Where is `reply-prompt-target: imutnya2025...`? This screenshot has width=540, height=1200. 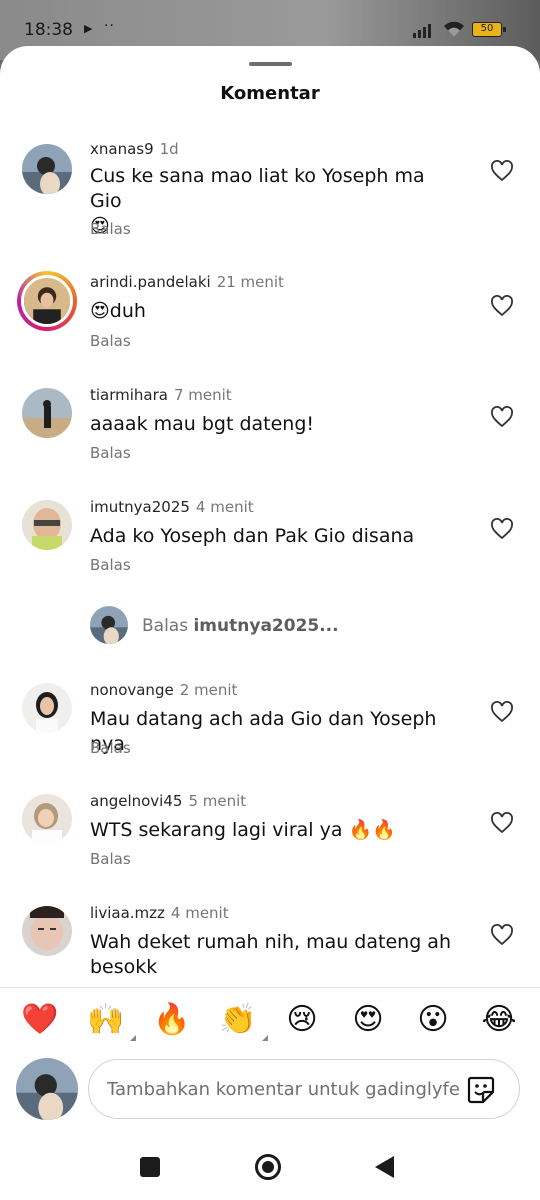 reply-prompt-target: imutnya2025... is located at coordinates (266, 626).